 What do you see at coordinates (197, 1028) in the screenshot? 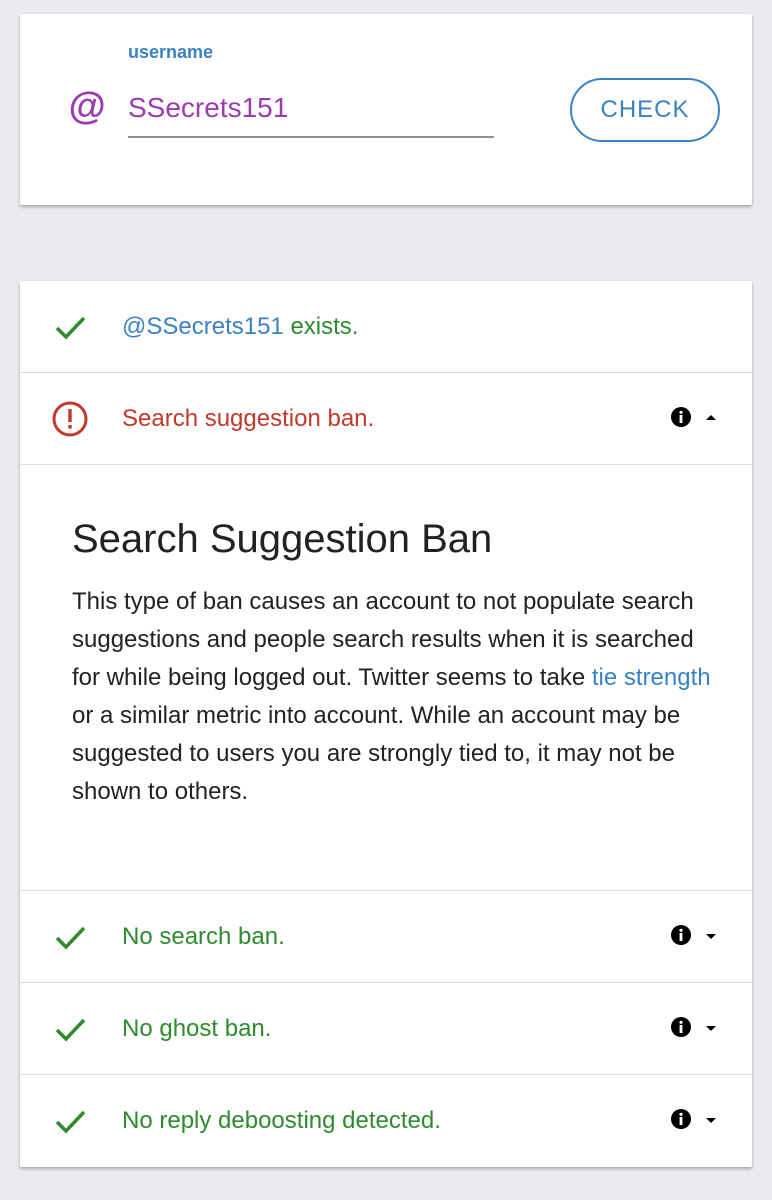
I see `result-text: No ghost ban.` at bounding box center [197, 1028].